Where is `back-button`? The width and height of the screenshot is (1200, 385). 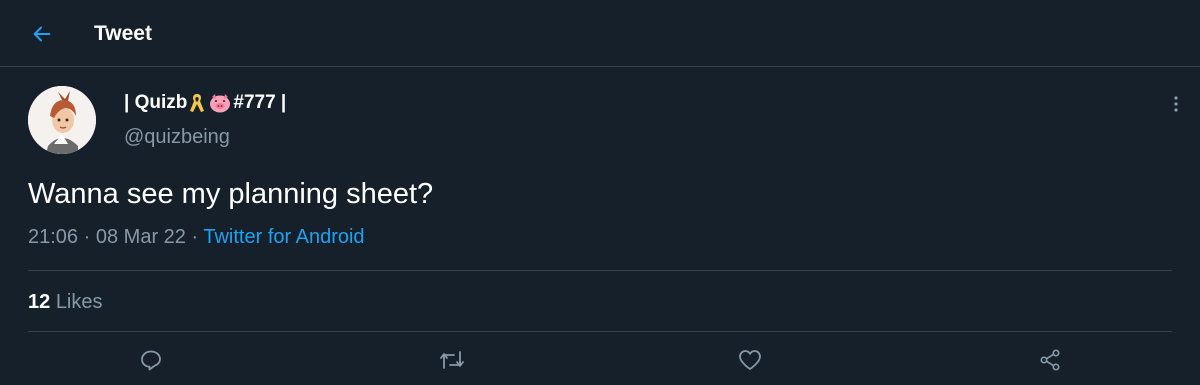 back-button is located at coordinates (42, 34).